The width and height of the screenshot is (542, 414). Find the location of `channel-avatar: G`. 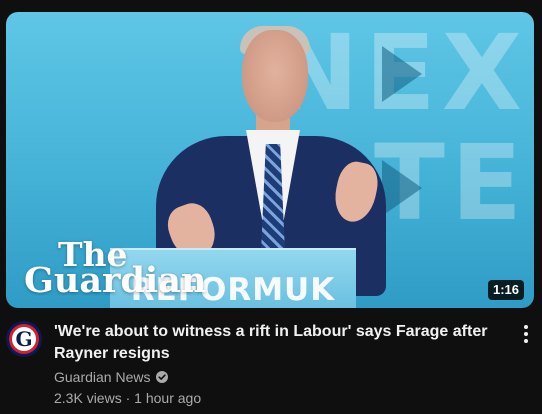

channel-avatar: G is located at coordinates (24, 339).